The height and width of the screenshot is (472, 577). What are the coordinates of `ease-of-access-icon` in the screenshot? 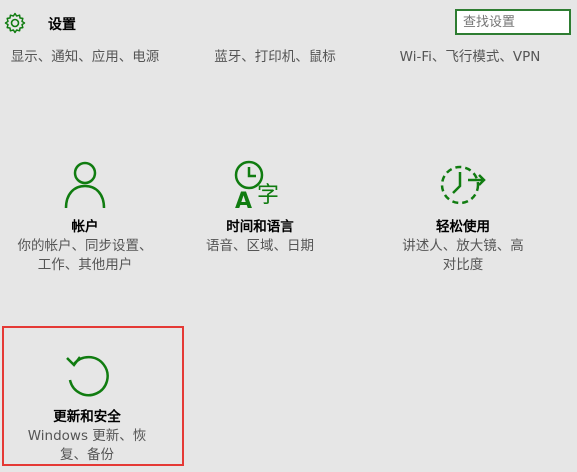 It's located at (463, 185).